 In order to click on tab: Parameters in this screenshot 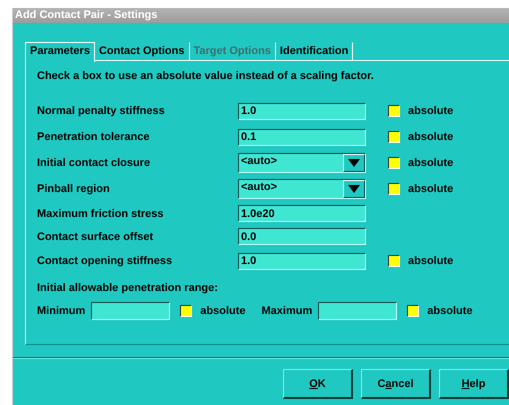, I will do `click(60, 52)`.